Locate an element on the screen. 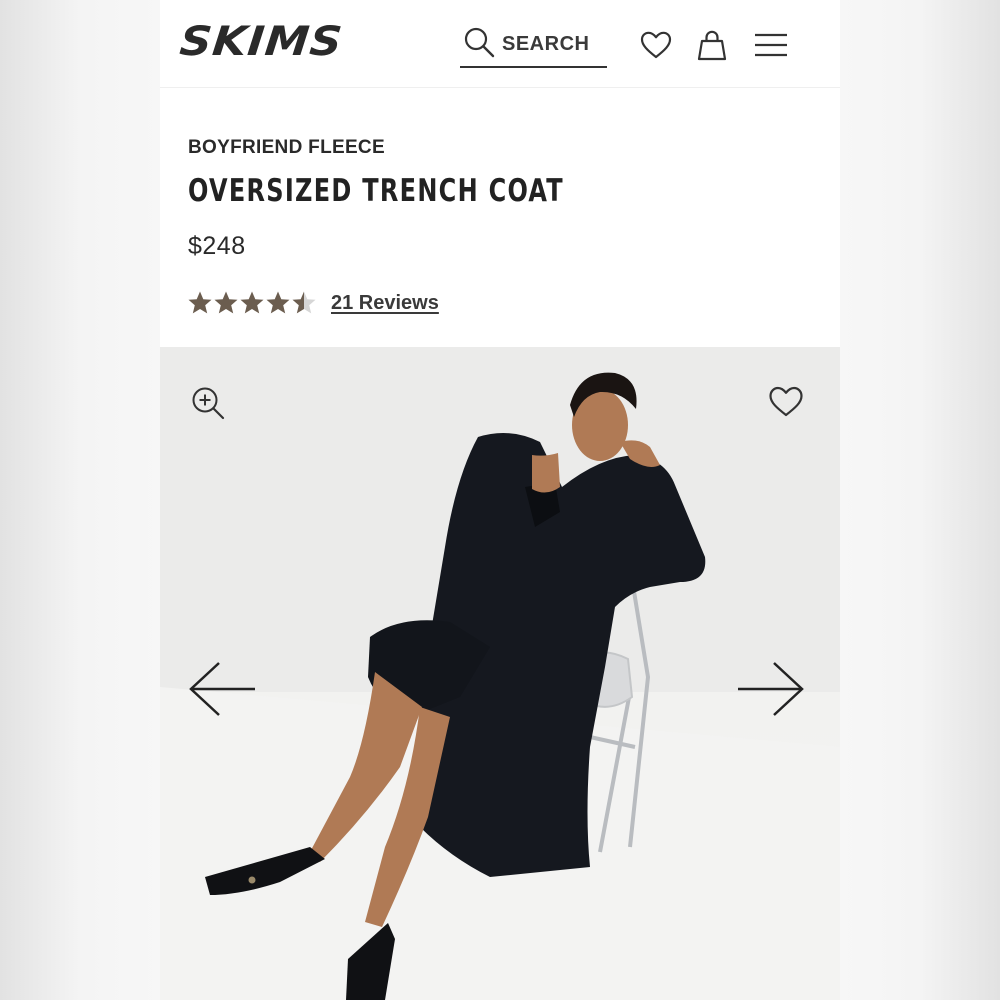  search-label: SEARCH is located at coordinates (546, 43).